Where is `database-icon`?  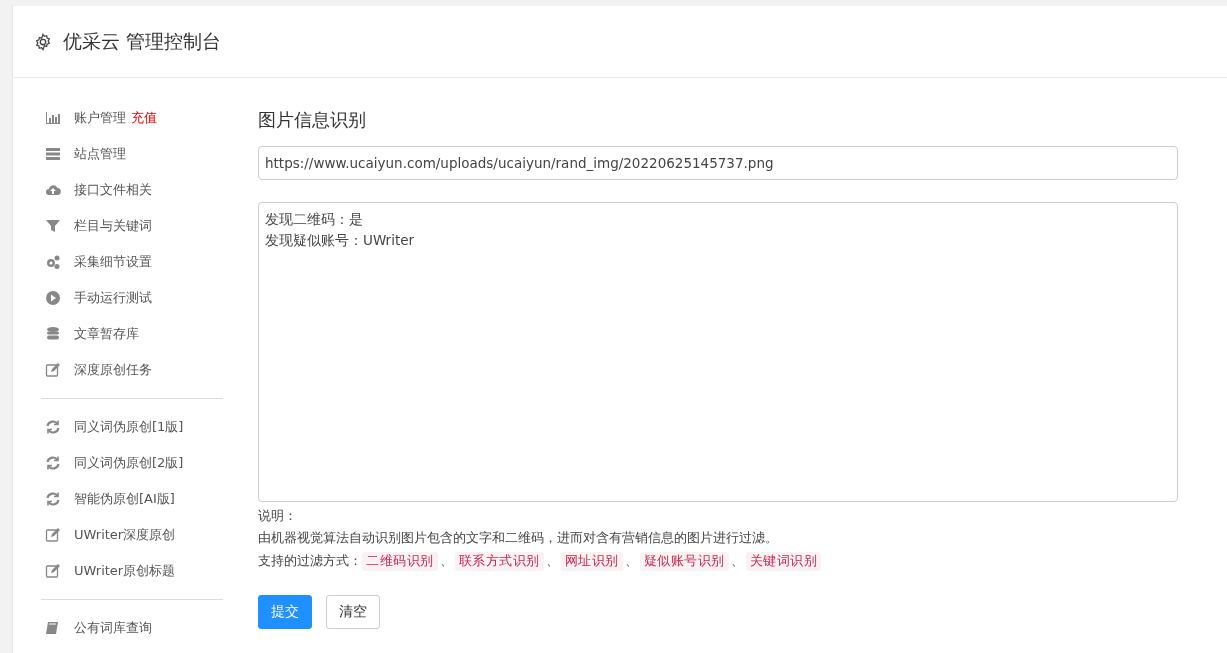
database-icon is located at coordinates (53, 334).